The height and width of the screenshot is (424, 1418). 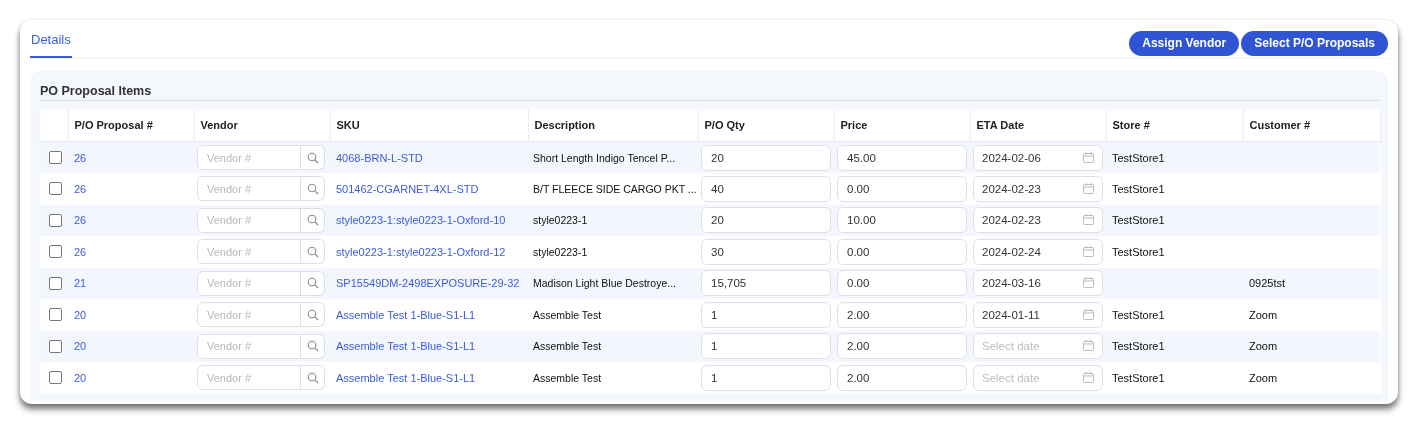 I want to click on price-field: 45.00, so click(x=902, y=157).